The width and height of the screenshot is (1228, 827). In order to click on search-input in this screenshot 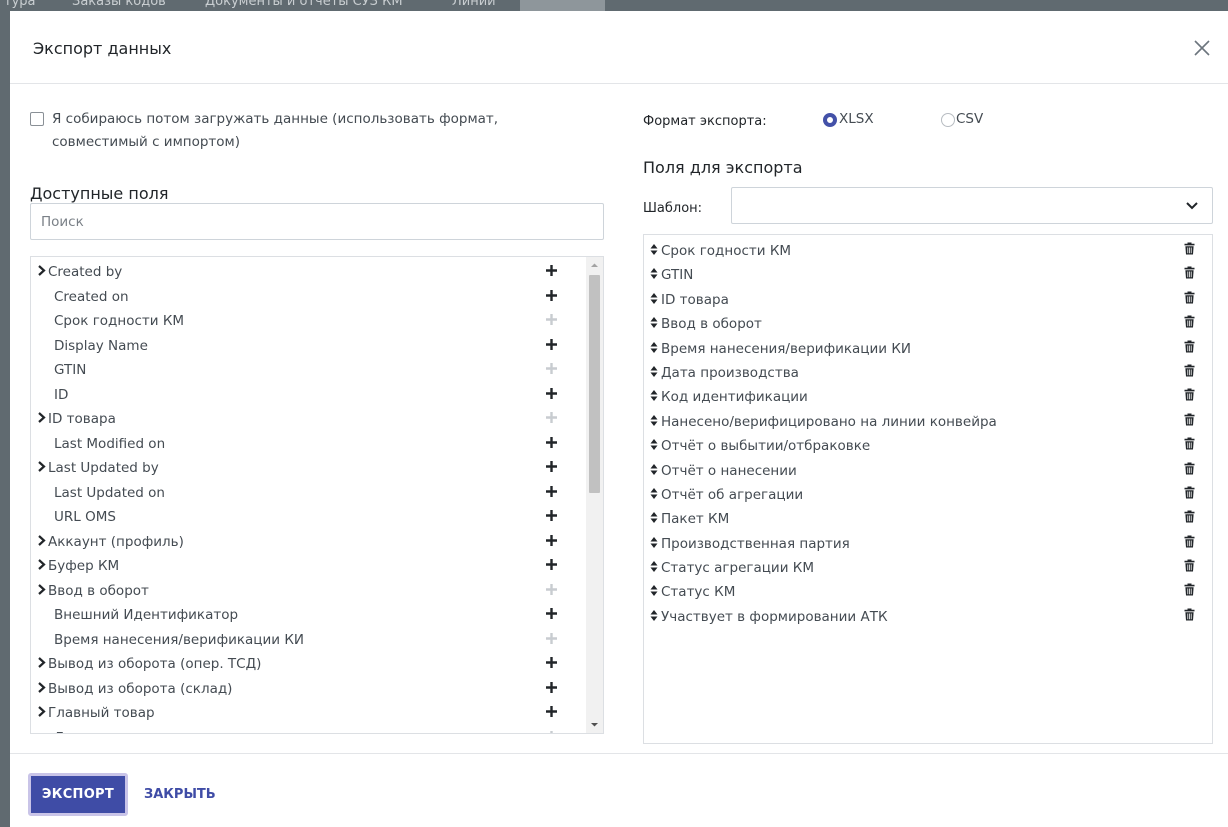, I will do `click(317, 221)`.